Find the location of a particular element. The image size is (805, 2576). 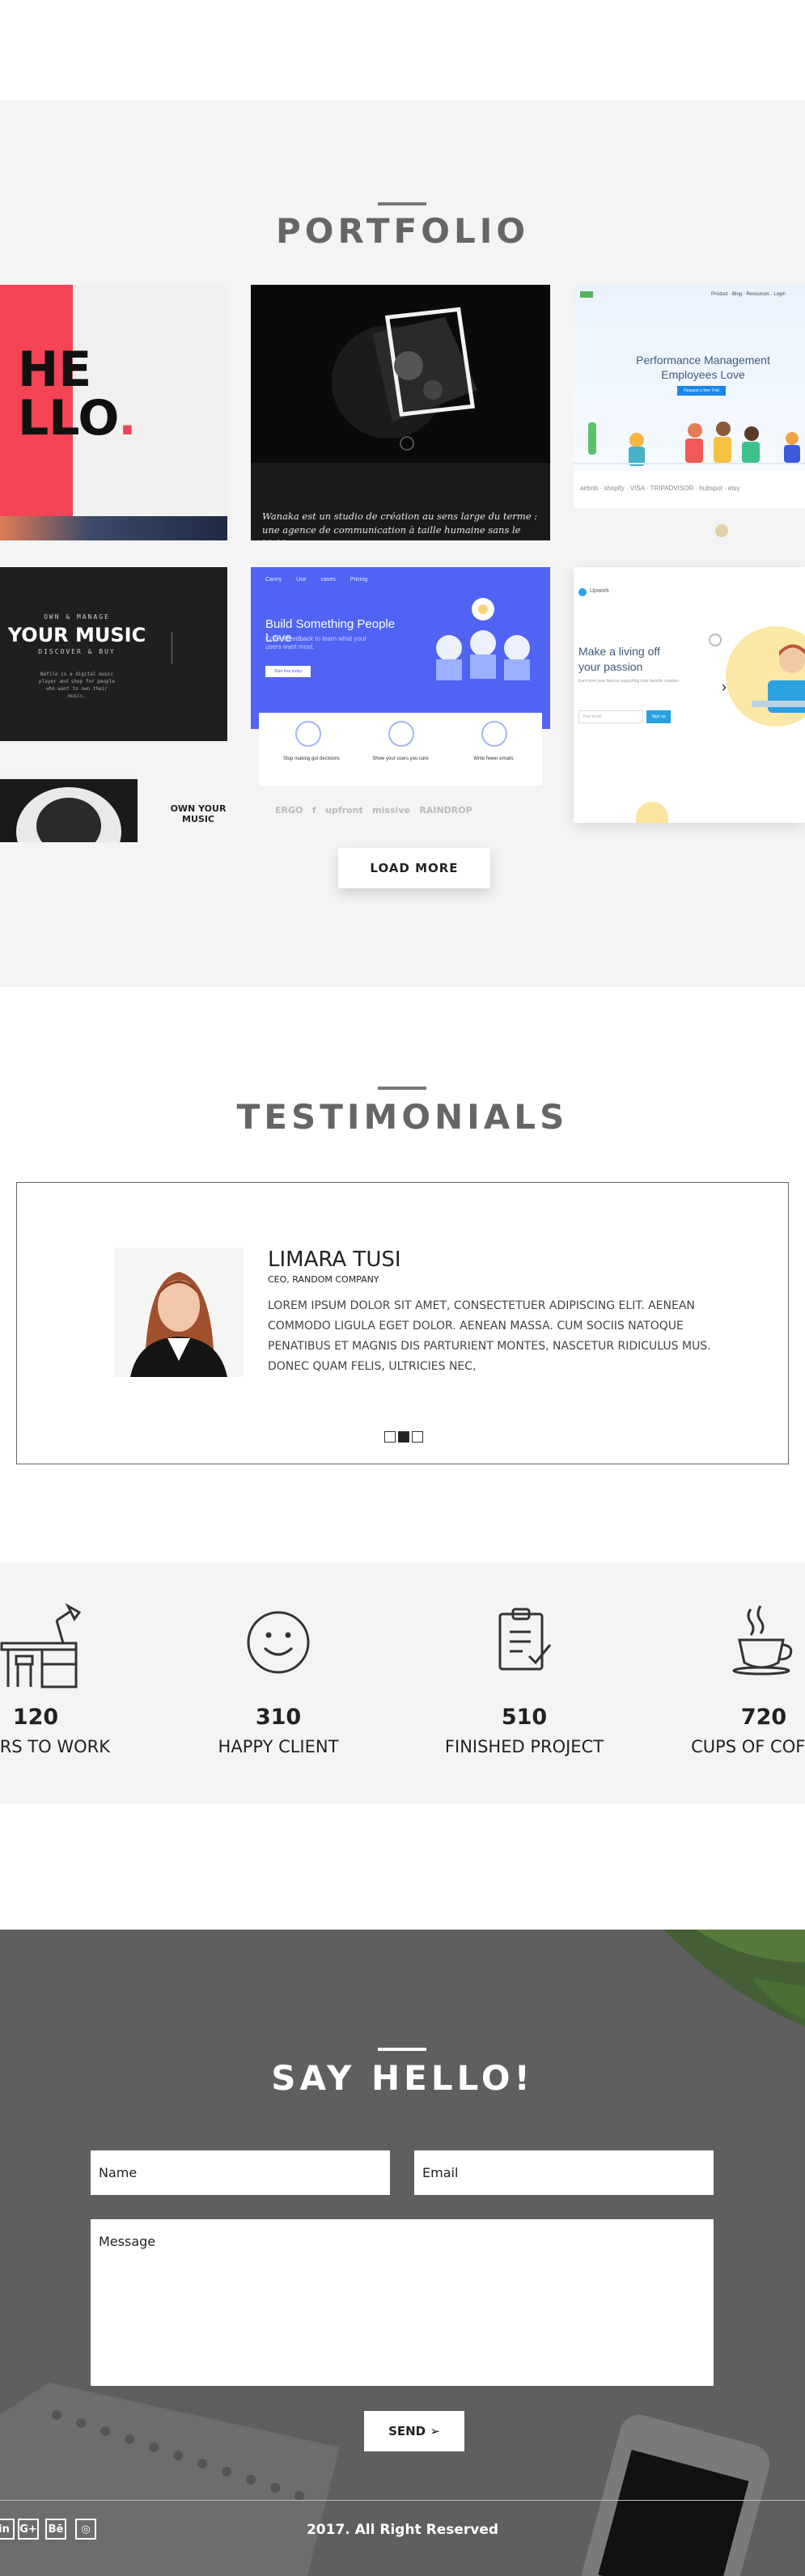

testimonial-role: CEO, RANDOM COMPANY is located at coordinates (323, 1279).